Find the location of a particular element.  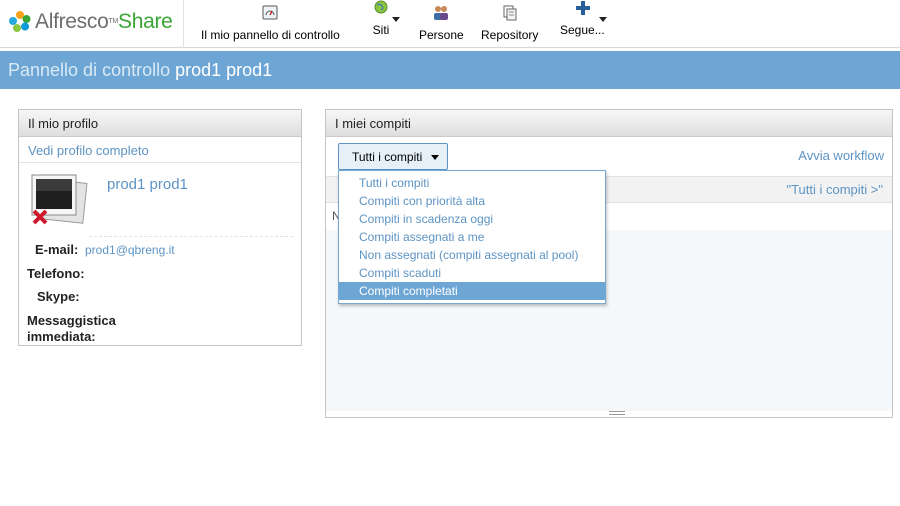

menu-item-assigned-to-me: Compiti assegnati a me is located at coordinates (472, 237).